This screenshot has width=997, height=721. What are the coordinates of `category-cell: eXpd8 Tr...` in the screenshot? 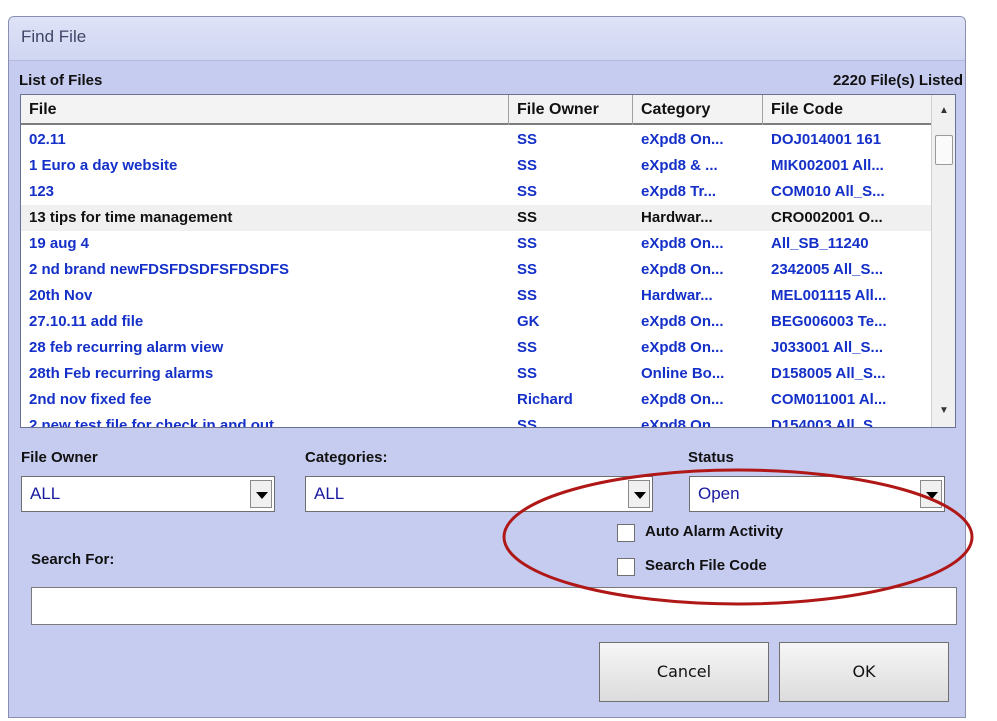 It's located at (679, 191).